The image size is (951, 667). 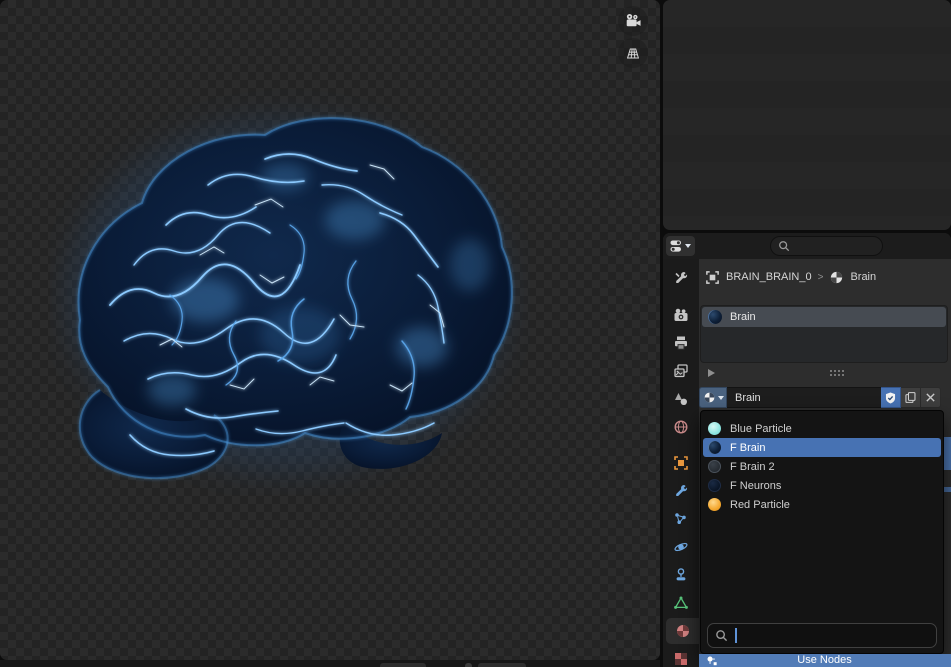 I want to click on properties-editor-icon, so click(x=675, y=246).